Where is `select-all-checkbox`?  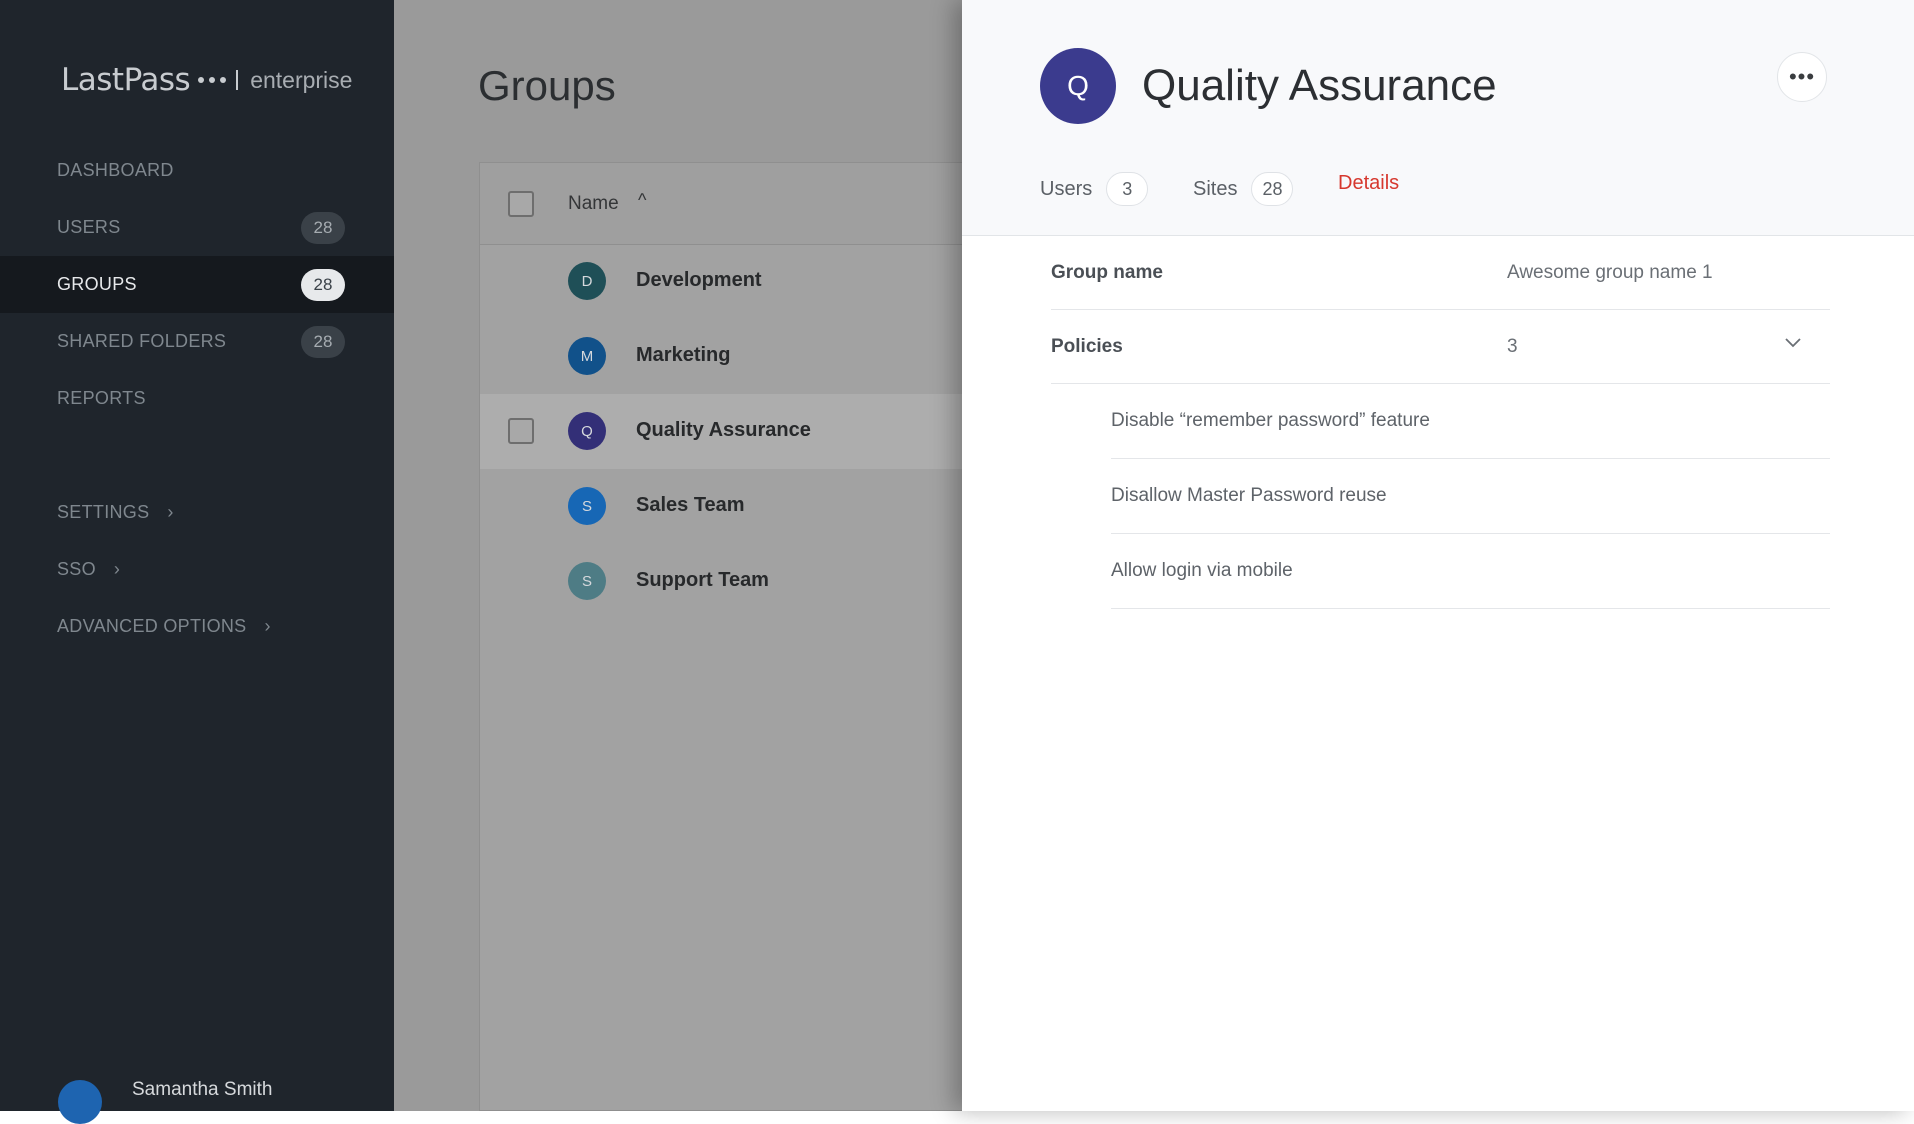 select-all-checkbox is located at coordinates (521, 204).